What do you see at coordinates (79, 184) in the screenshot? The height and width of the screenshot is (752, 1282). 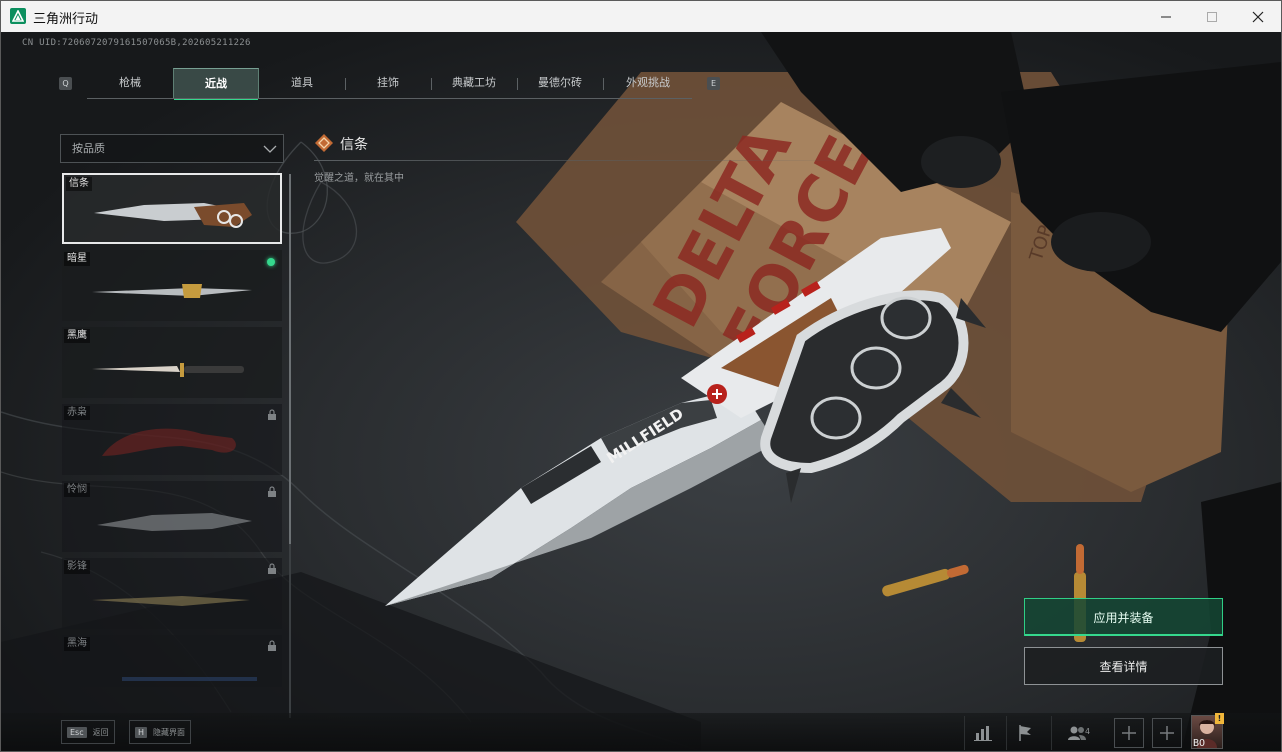 I see `weapon-item-name: 信条` at bounding box center [79, 184].